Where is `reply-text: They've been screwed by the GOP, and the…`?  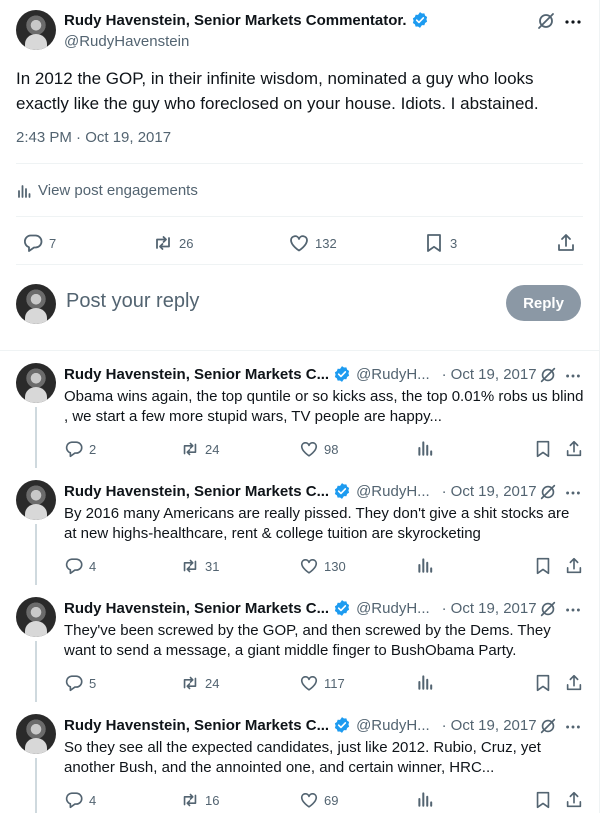
reply-text: They've been screwed by the GOP, and the… is located at coordinates (307, 640).